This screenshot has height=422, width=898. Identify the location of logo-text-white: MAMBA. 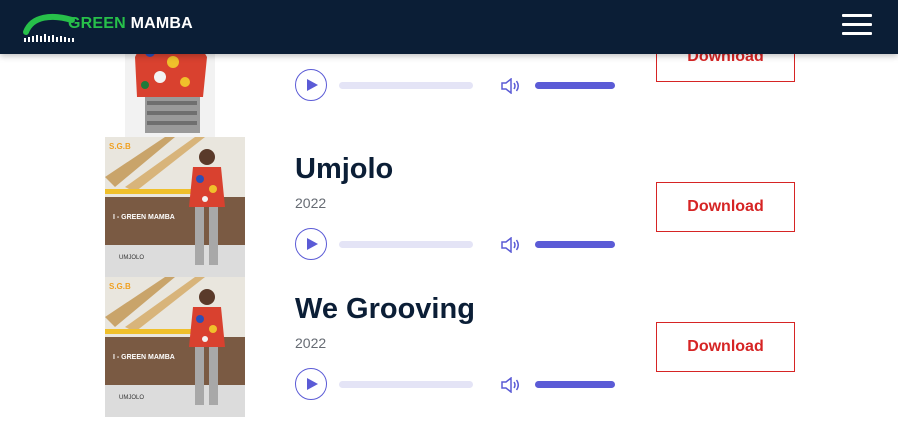
(161, 23).